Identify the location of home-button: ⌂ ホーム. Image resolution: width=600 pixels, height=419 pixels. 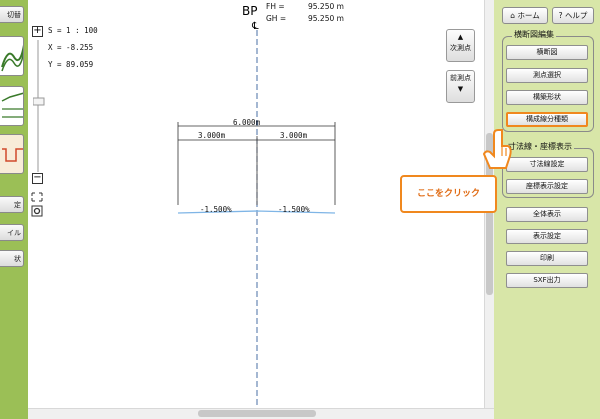
(525, 15).